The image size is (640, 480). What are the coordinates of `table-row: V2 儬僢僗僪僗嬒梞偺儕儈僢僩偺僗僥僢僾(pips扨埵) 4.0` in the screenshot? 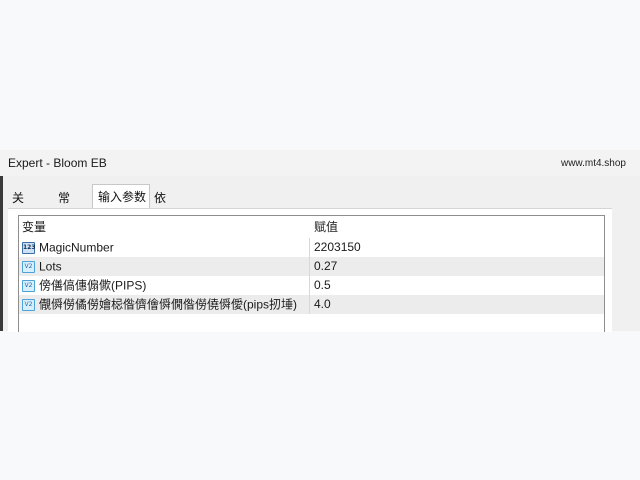 It's located at (311, 304).